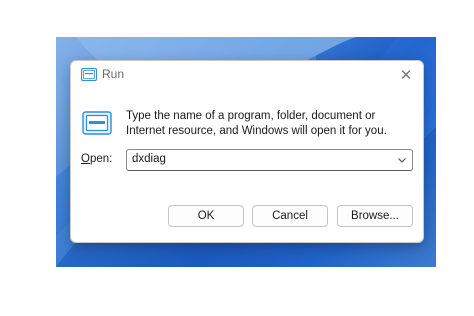 The height and width of the screenshot is (316, 474). I want to click on close-icon: ✕, so click(406, 75).